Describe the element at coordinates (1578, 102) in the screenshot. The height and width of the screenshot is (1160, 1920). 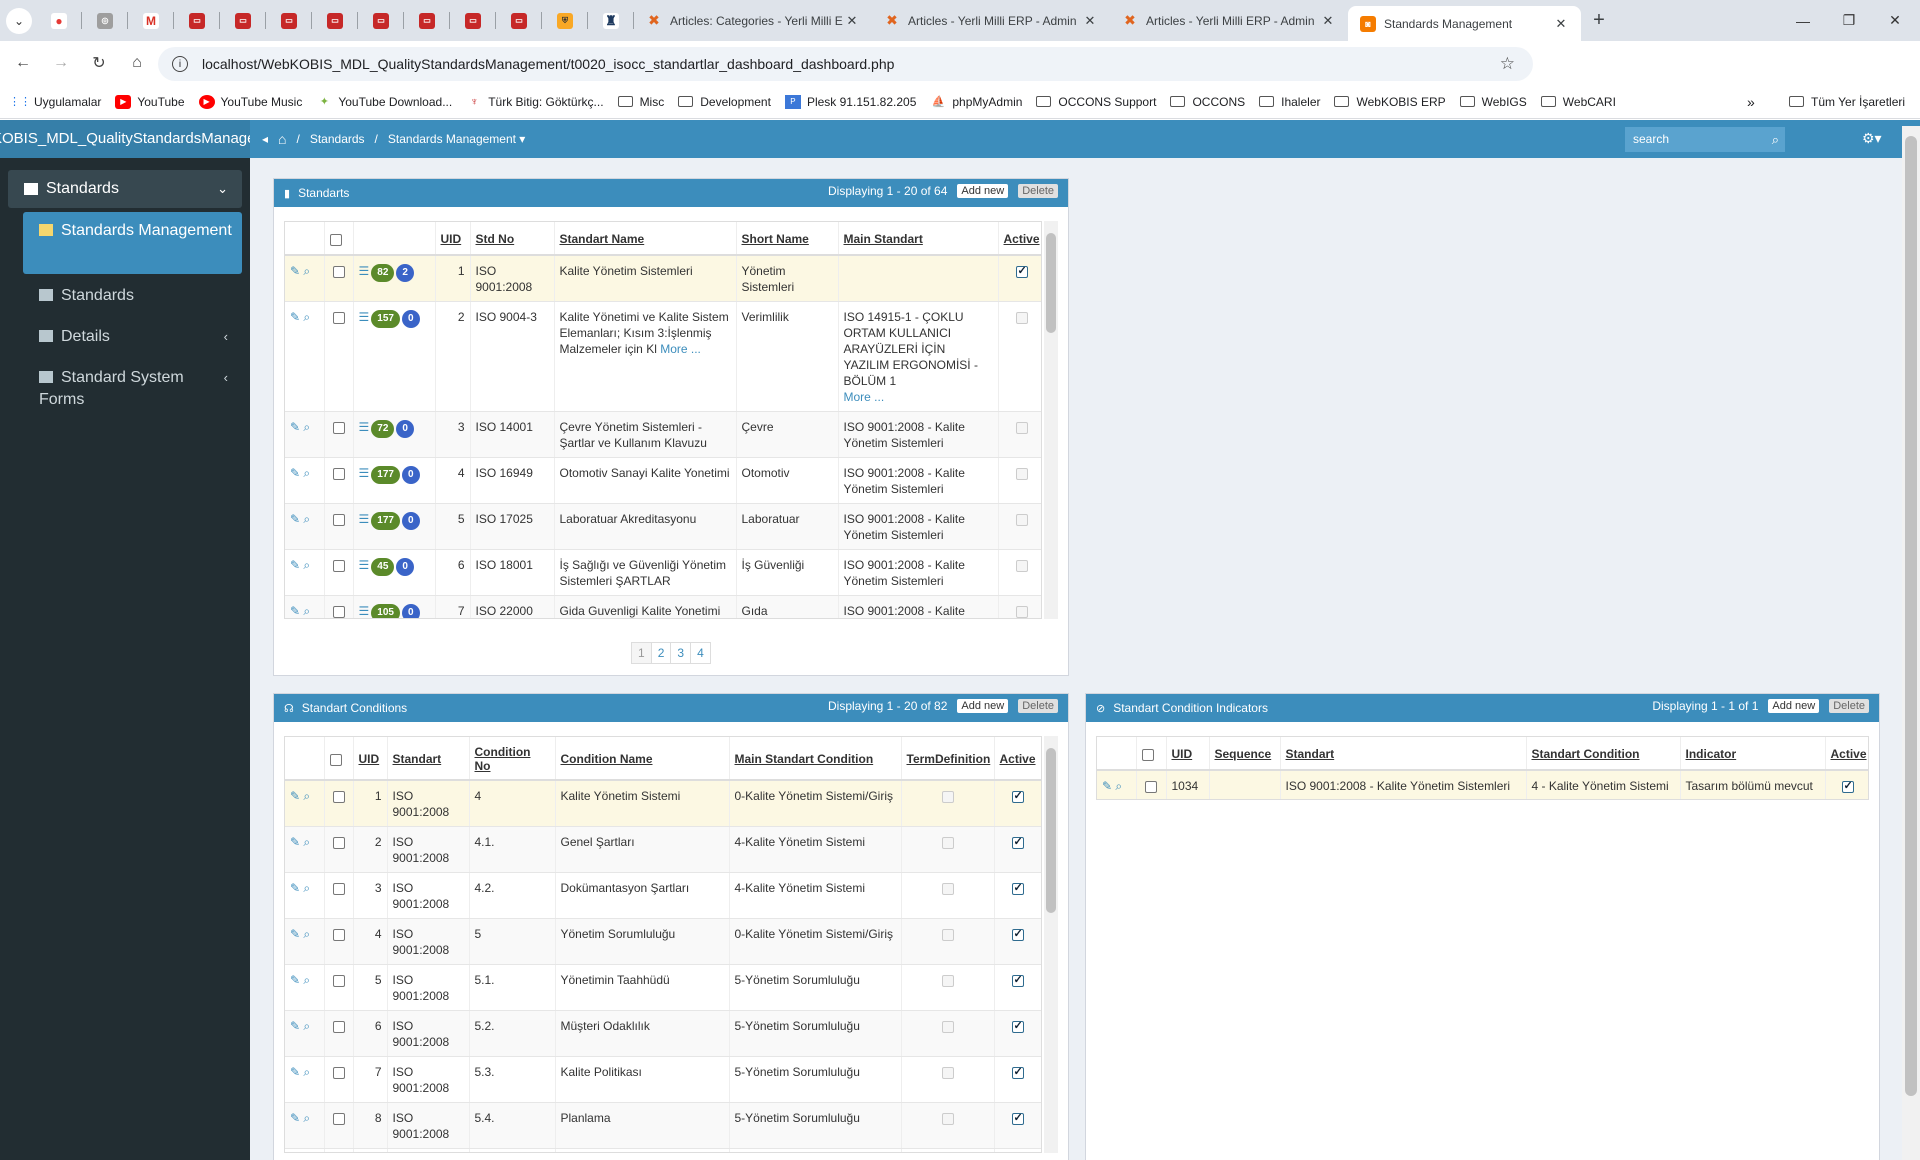
I see `bookmark-folder-webcari: WebCARI` at that location.